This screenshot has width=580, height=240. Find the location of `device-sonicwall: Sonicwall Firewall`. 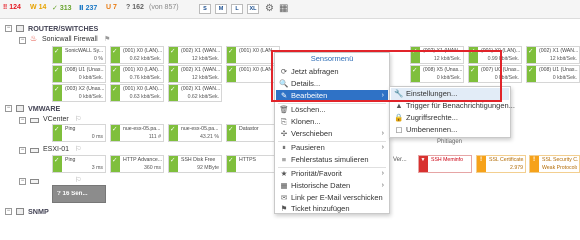

device-sonicwall: Sonicwall Firewall is located at coordinates (70, 39).